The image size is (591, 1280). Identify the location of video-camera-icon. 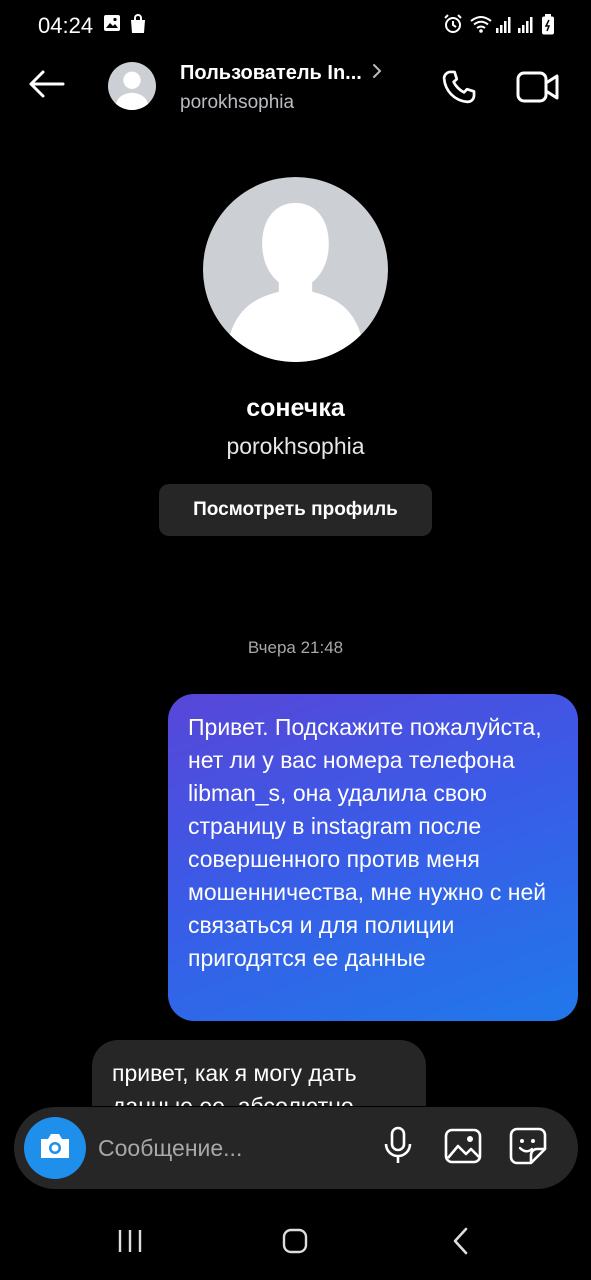
(538, 89).